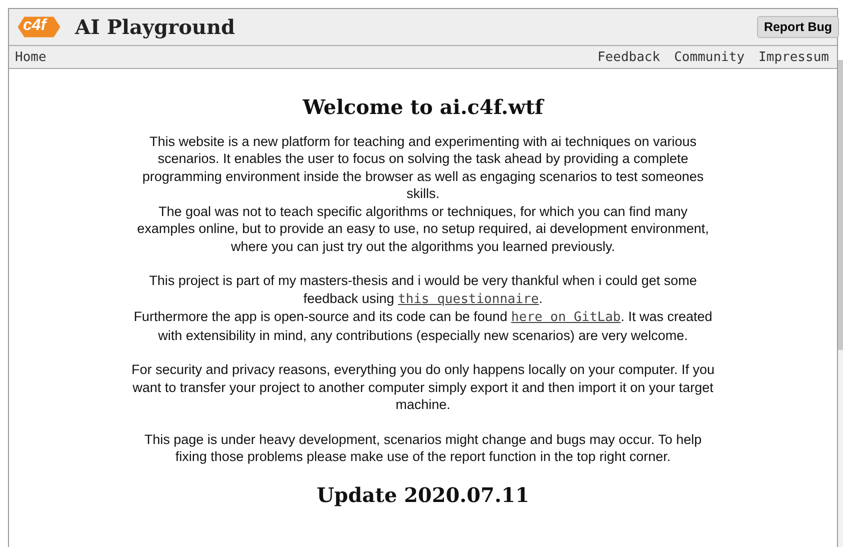  I want to click on nav-link: Impressum, so click(793, 57).